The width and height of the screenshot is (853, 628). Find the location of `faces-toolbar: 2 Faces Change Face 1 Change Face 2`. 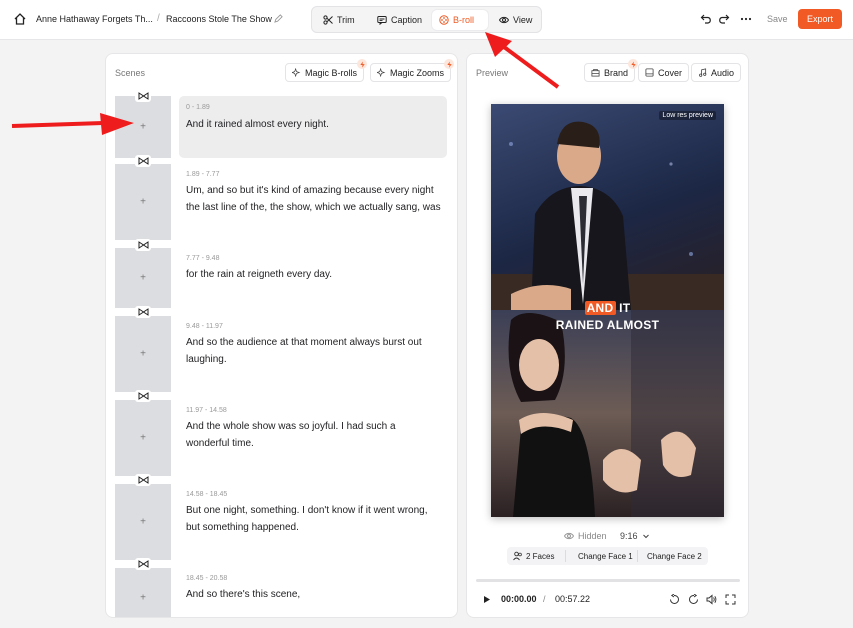

faces-toolbar: 2 Faces Change Face 1 Change Face 2 is located at coordinates (607, 556).